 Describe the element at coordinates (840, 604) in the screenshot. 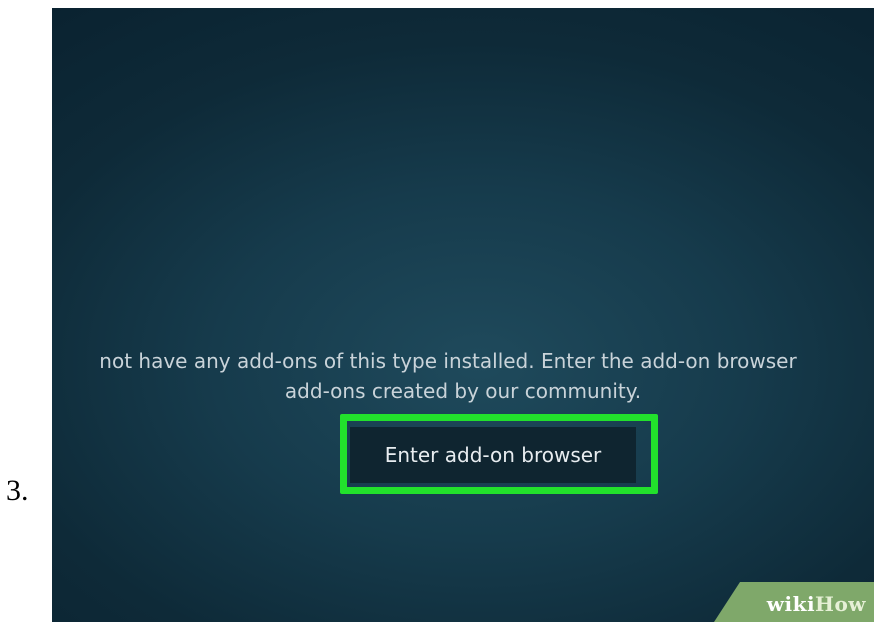

I see `wikihow-logo-how: How` at that location.